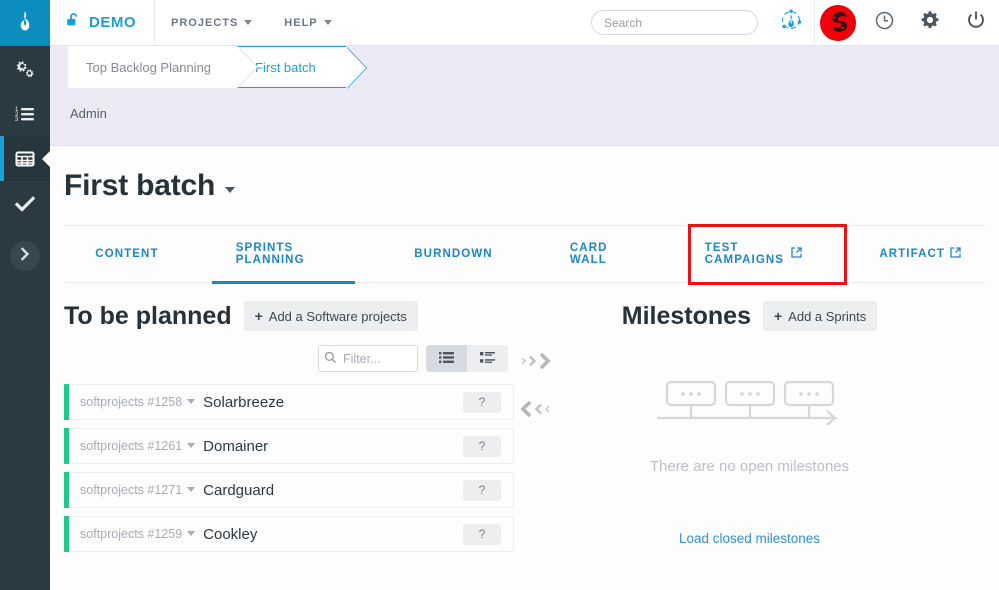  What do you see at coordinates (686, 315) in the screenshot?
I see `milestones-panel-title: Milestones` at bounding box center [686, 315].